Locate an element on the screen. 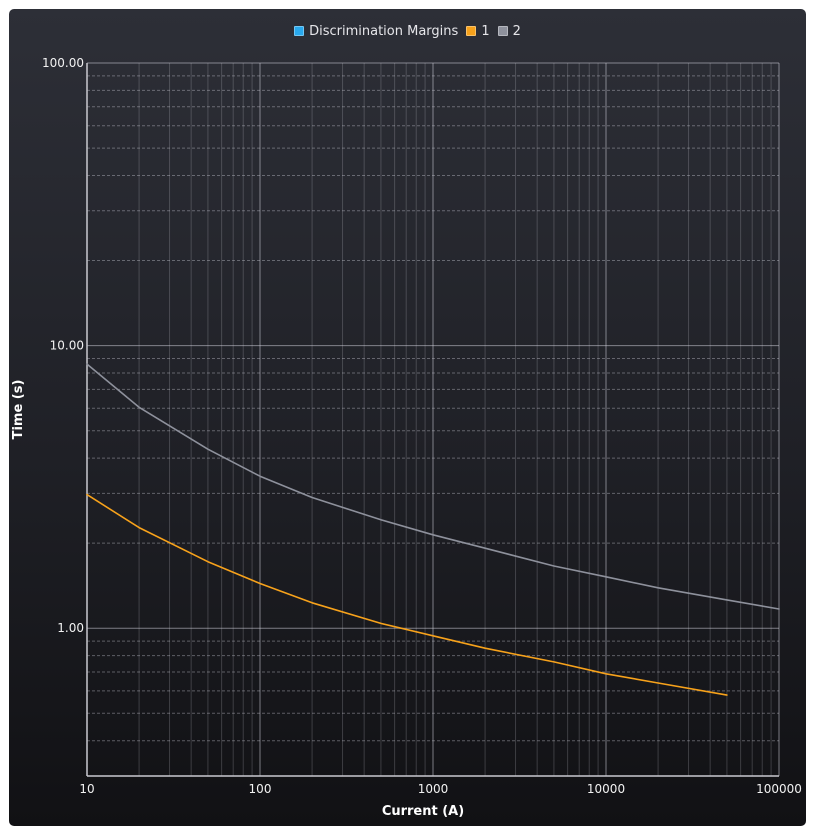  y-tick-label: 100.00 is located at coordinates (63, 63).